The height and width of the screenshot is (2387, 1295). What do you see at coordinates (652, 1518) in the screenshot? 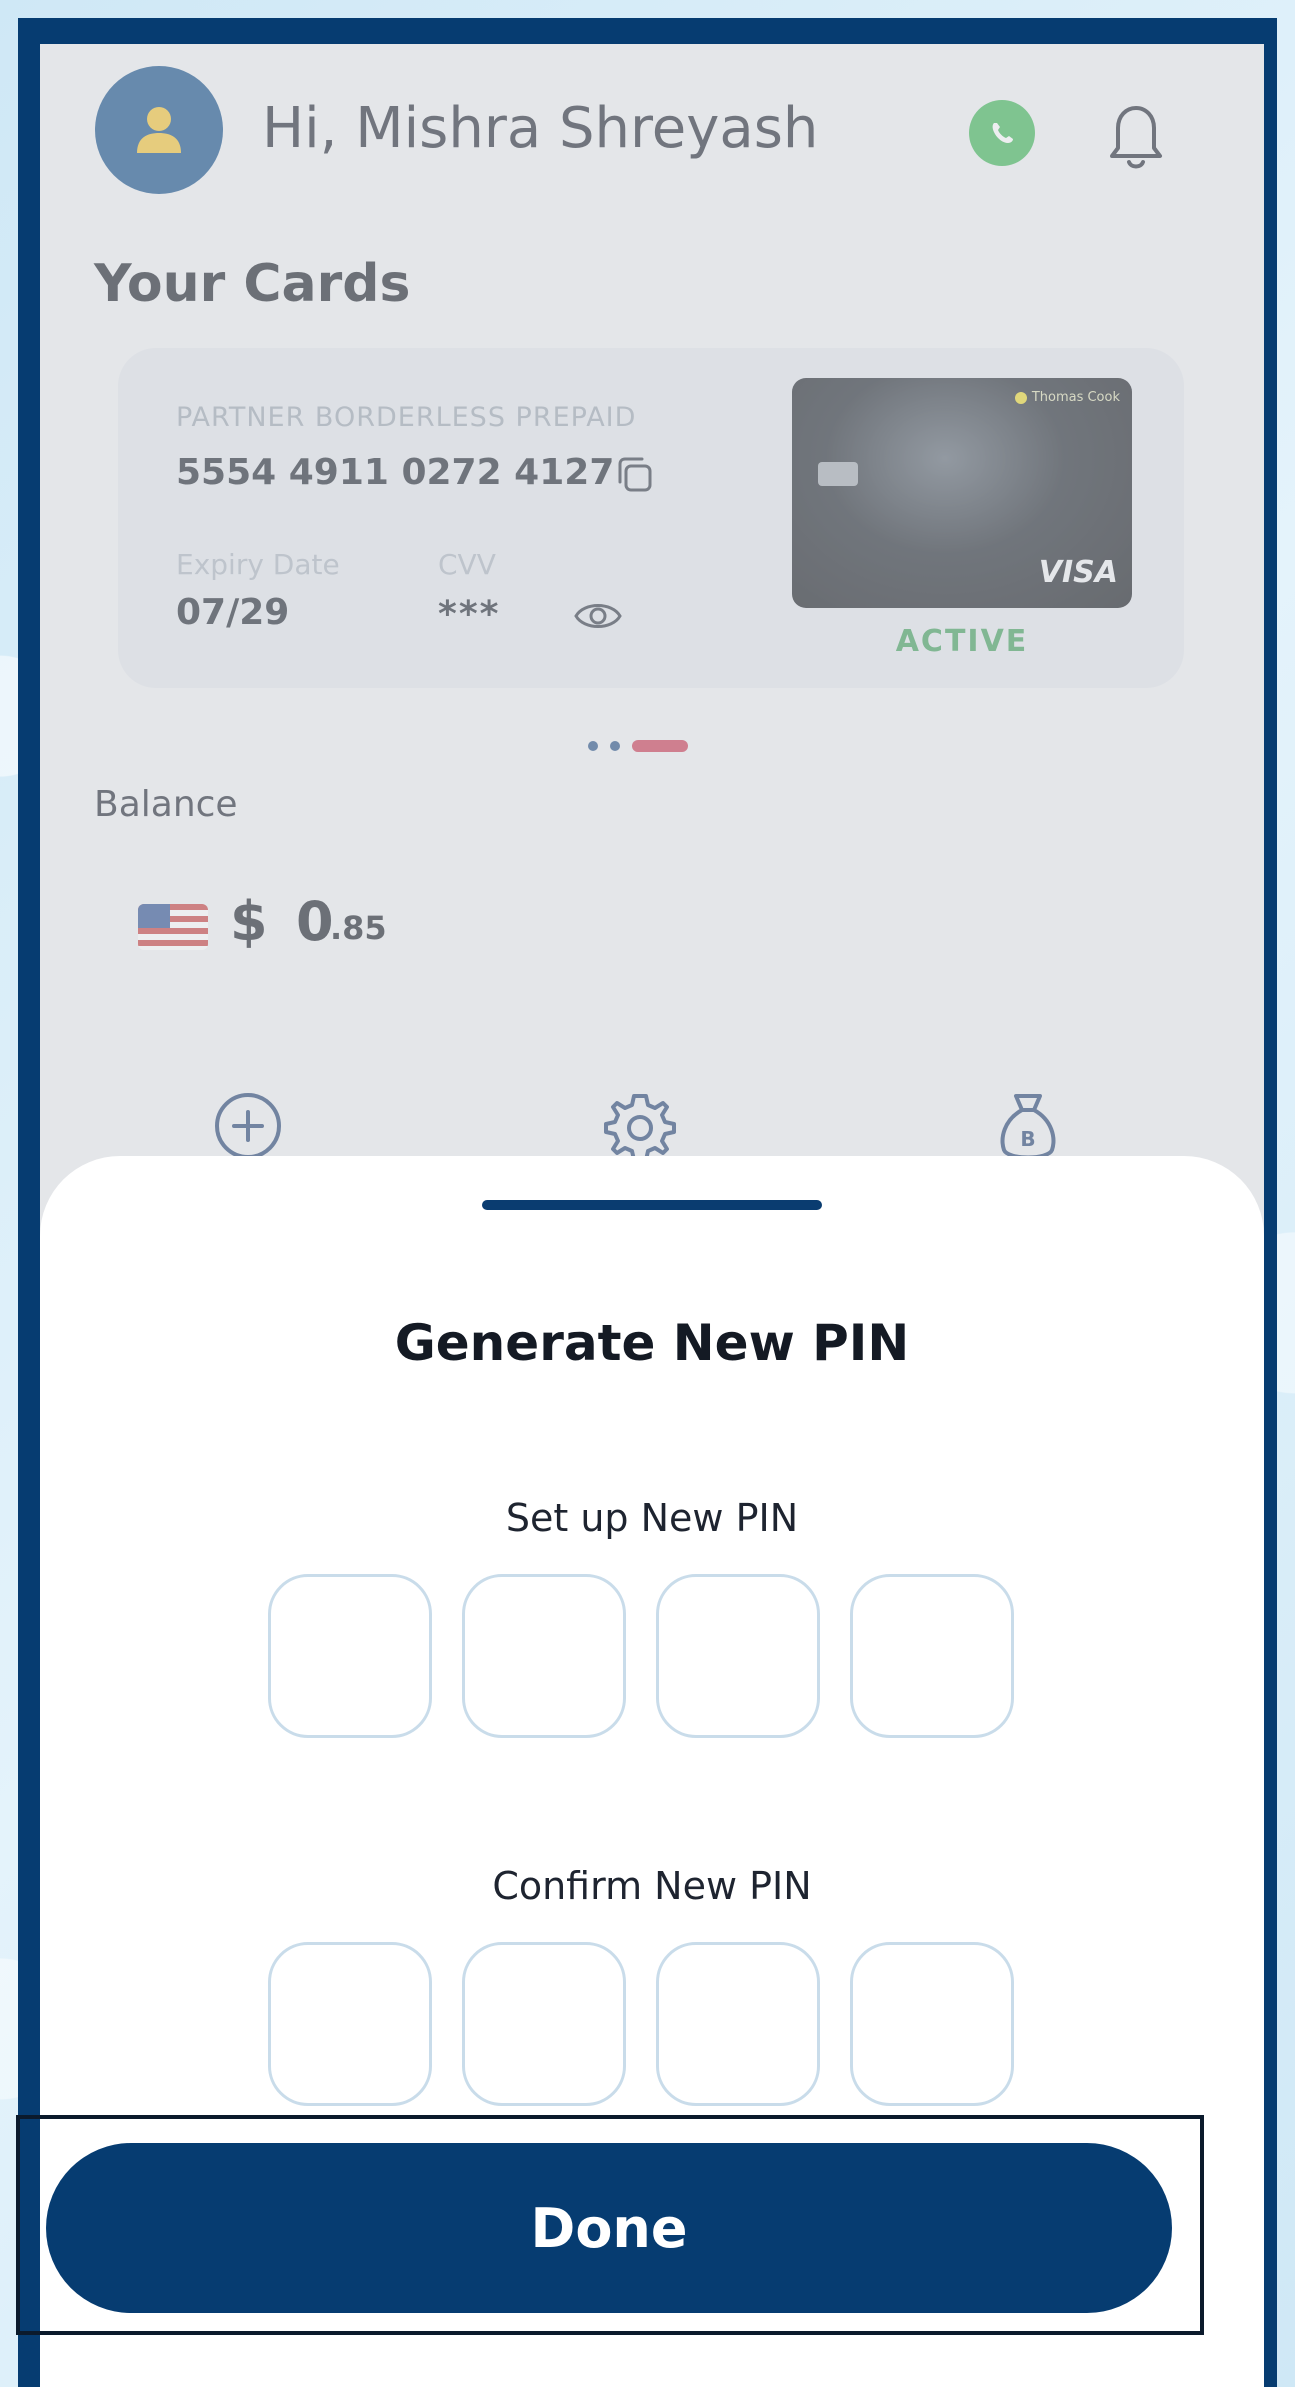
I see `set-pin-label: Set up New PIN` at bounding box center [652, 1518].